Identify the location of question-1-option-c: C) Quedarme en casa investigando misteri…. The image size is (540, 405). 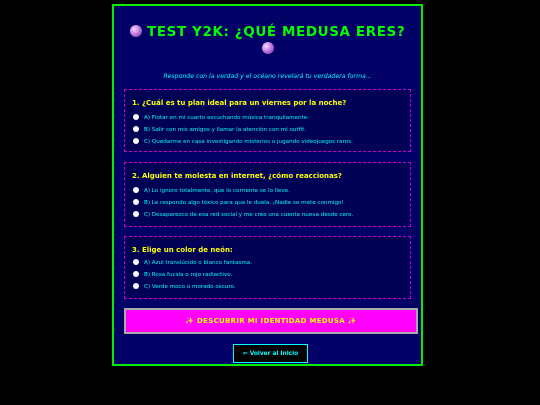
(243, 142).